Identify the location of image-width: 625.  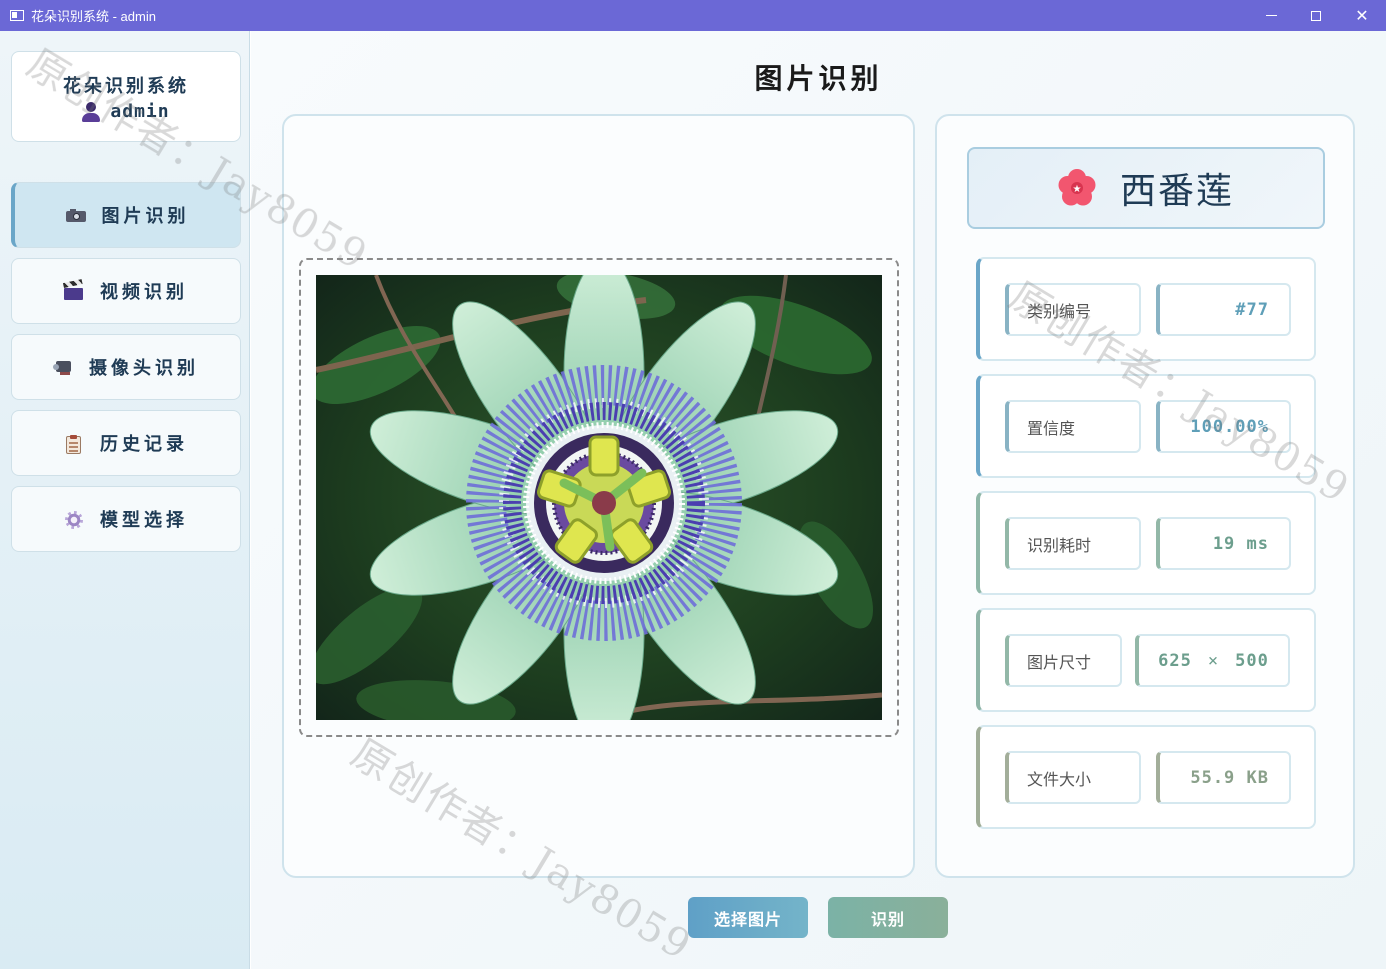
(1175, 660).